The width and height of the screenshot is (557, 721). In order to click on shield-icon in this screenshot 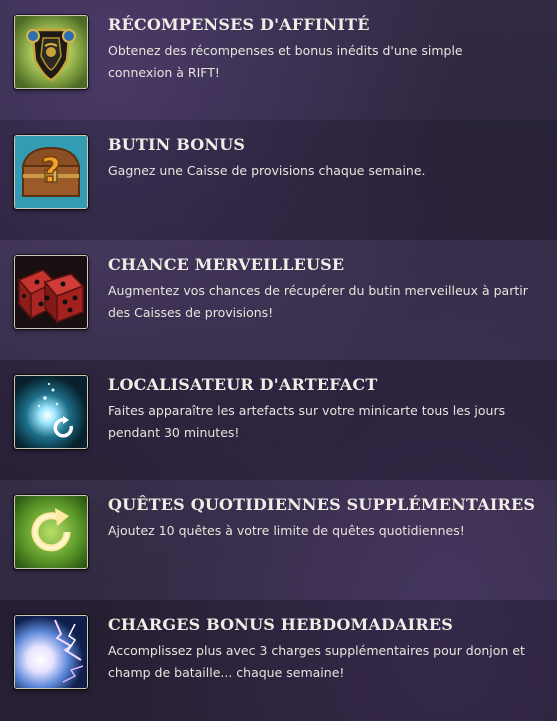, I will do `click(51, 52)`.